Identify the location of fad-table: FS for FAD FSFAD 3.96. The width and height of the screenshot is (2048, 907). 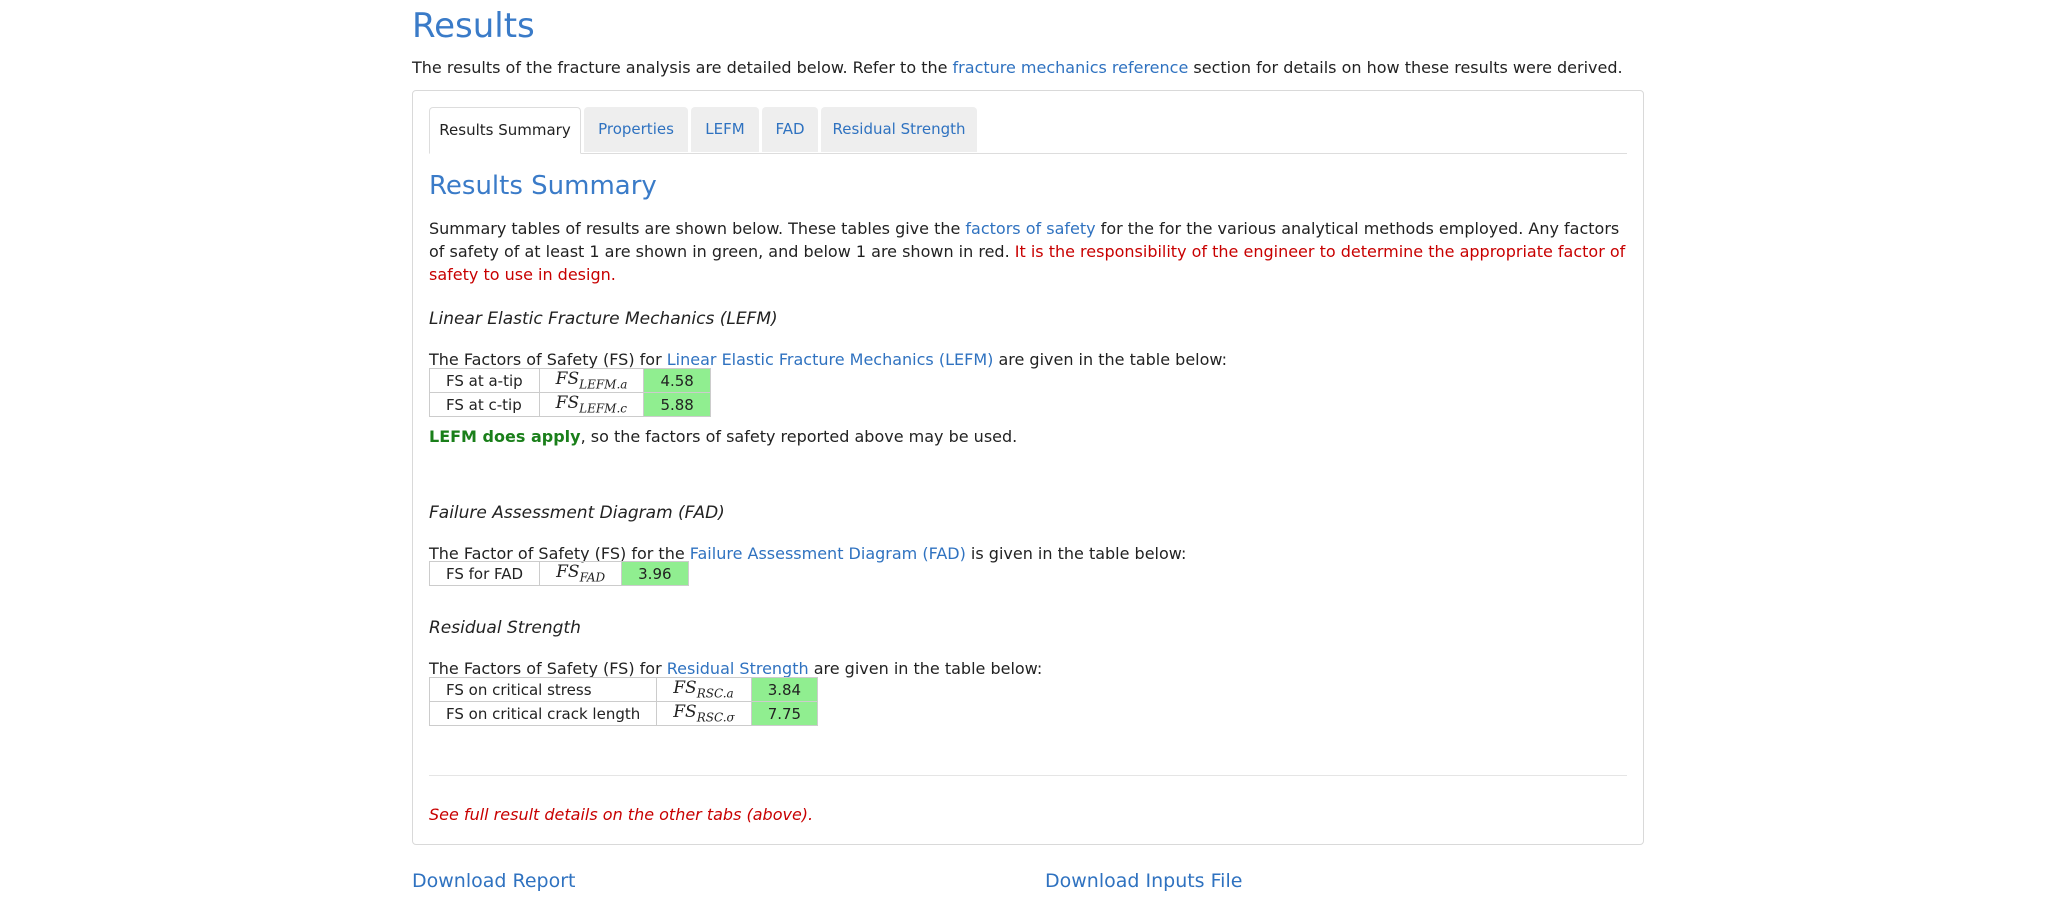
(558, 573).